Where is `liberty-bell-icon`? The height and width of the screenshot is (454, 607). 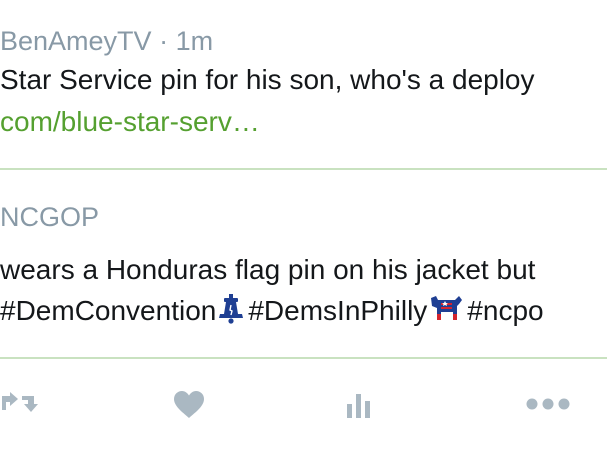 liberty-bell-icon is located at coordinates (231, 312).